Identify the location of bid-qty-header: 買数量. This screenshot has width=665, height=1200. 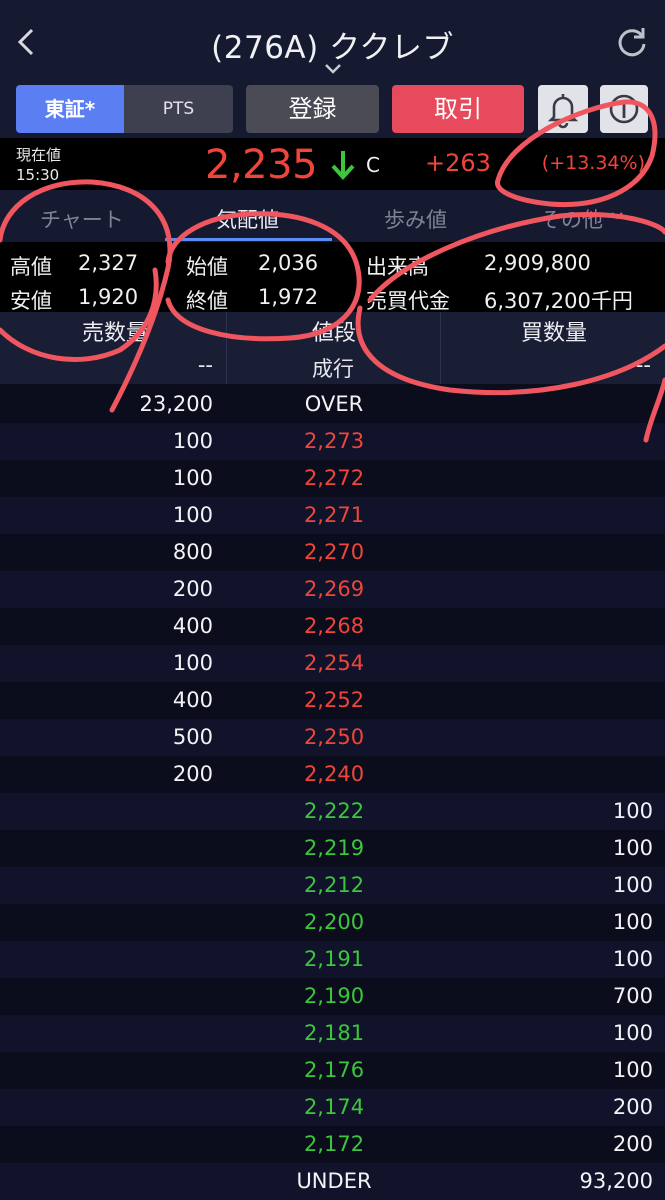
(554, 333).